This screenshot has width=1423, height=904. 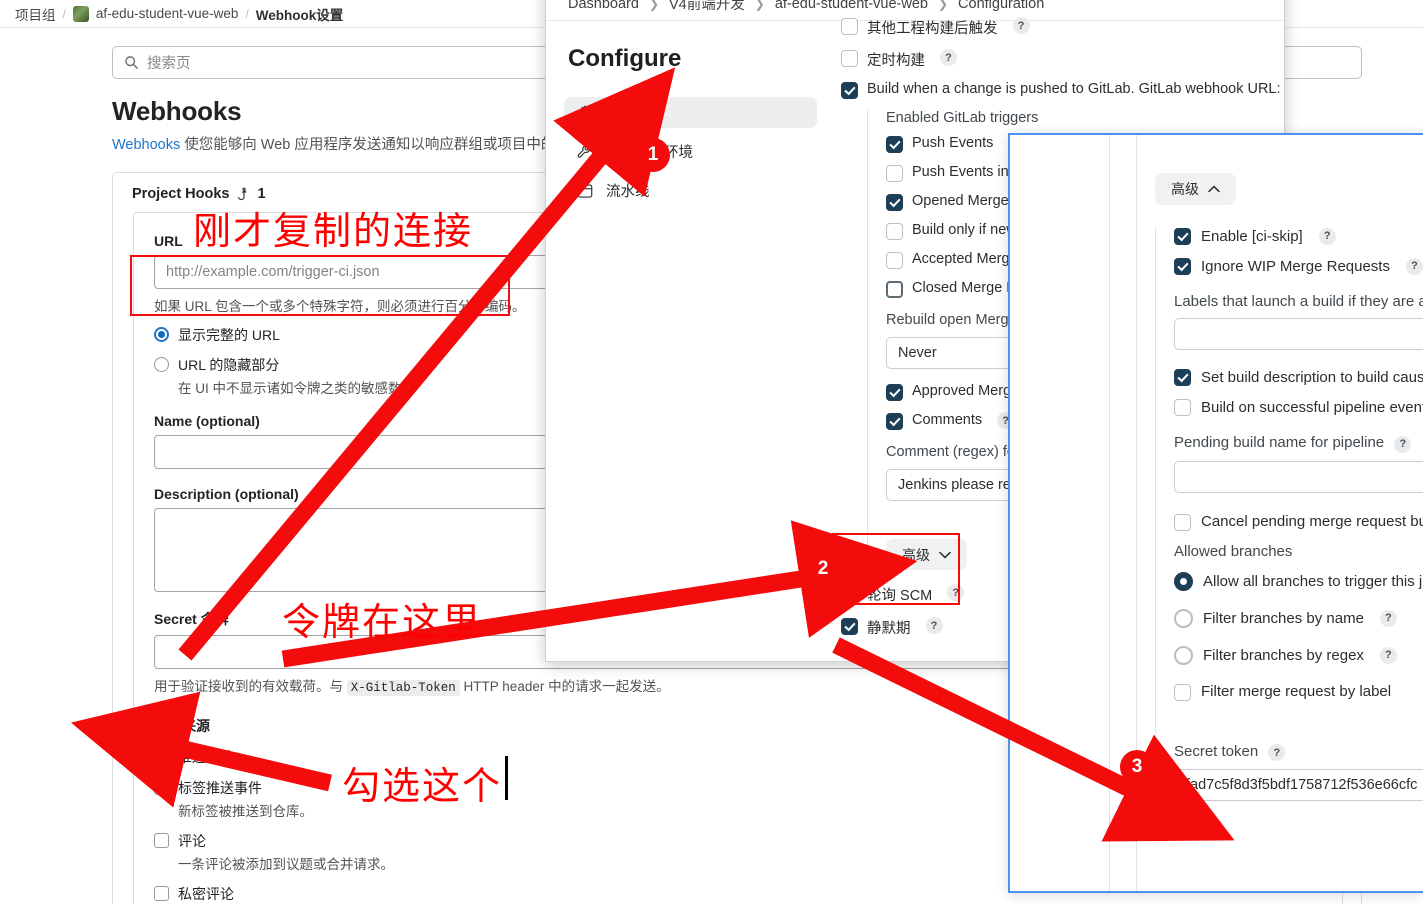 What do you see at coordinates (1062, 27) in the screenshot?
I see `trigger-after-other-projects: 其他工程构建后触发 ?` at bounding box center [1062, 27].